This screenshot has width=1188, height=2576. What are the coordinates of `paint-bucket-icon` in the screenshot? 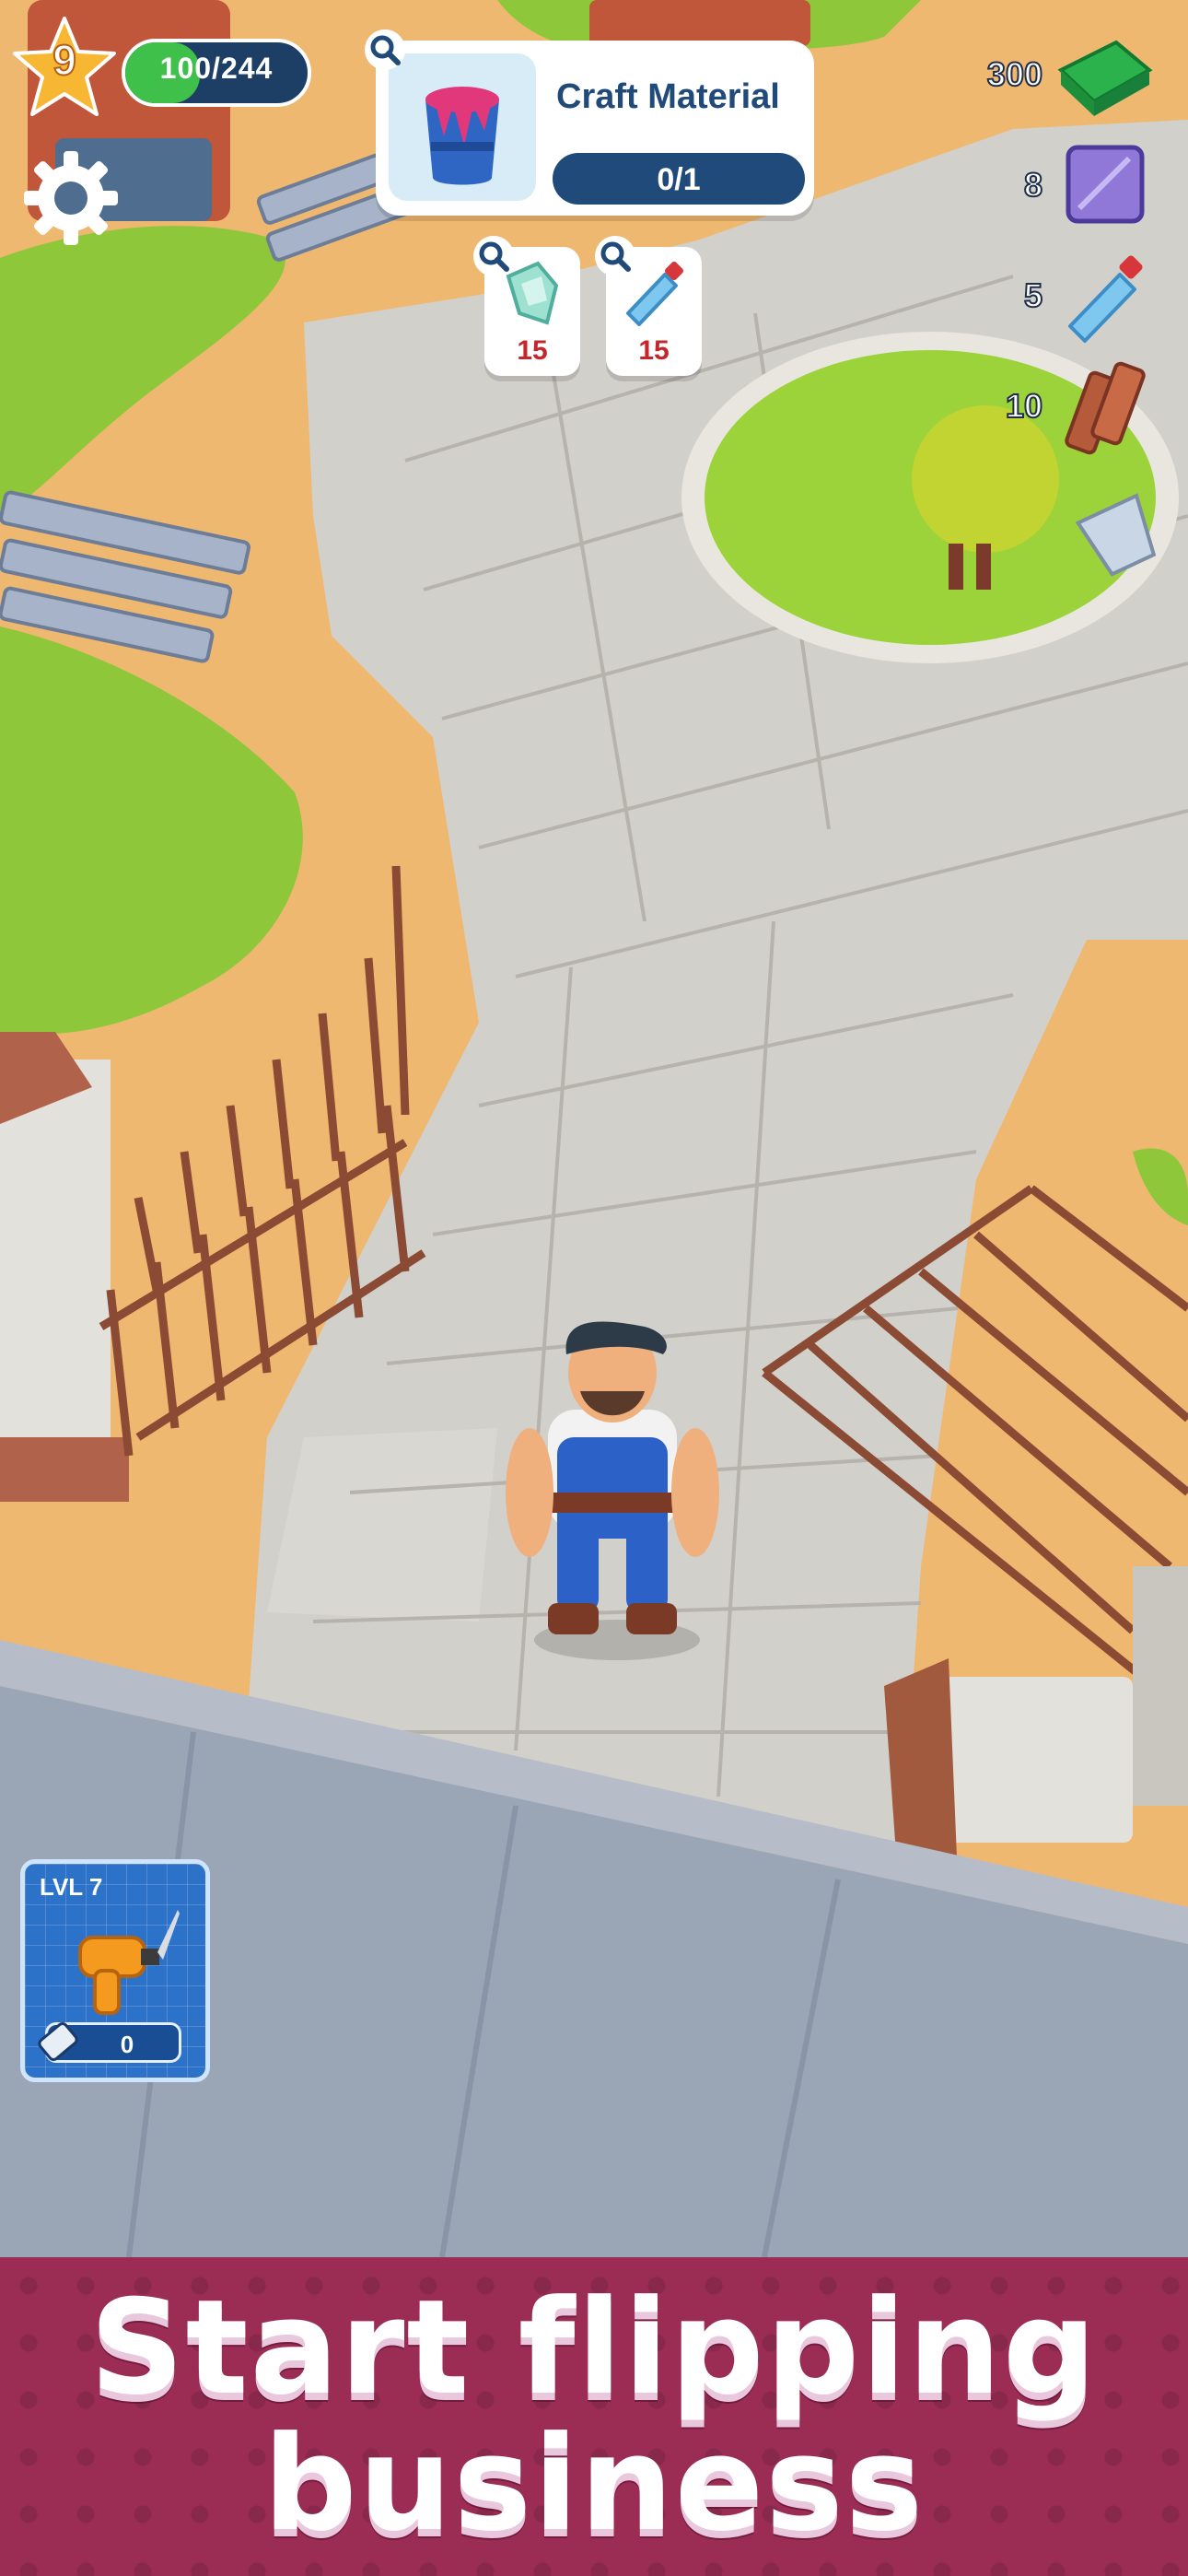 It's located at (462, 127).